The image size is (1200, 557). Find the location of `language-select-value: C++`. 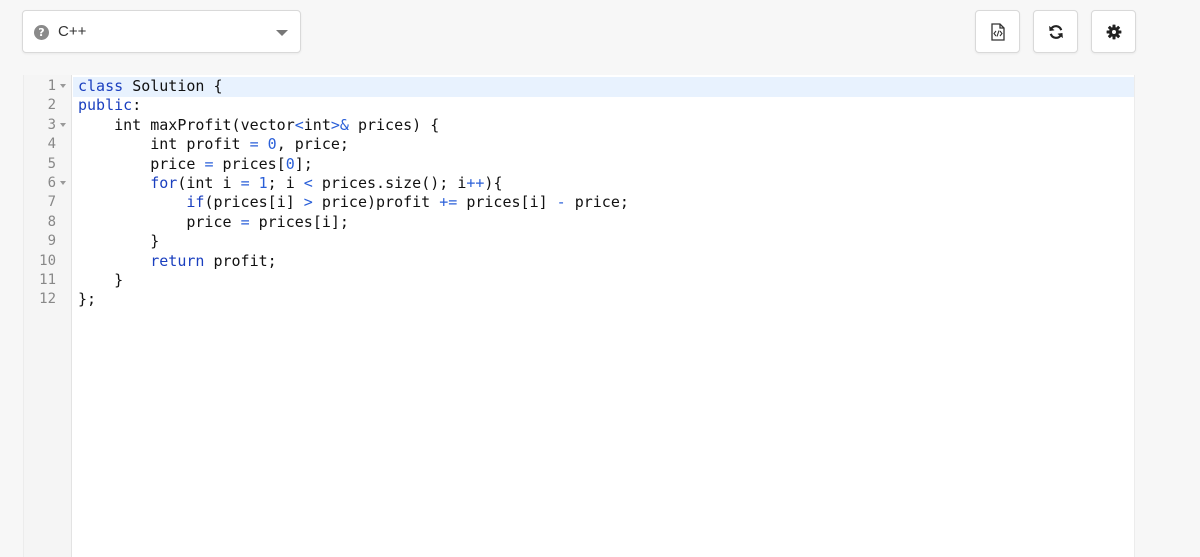

language-select-value: C++ is located at coordinates (72, 31).